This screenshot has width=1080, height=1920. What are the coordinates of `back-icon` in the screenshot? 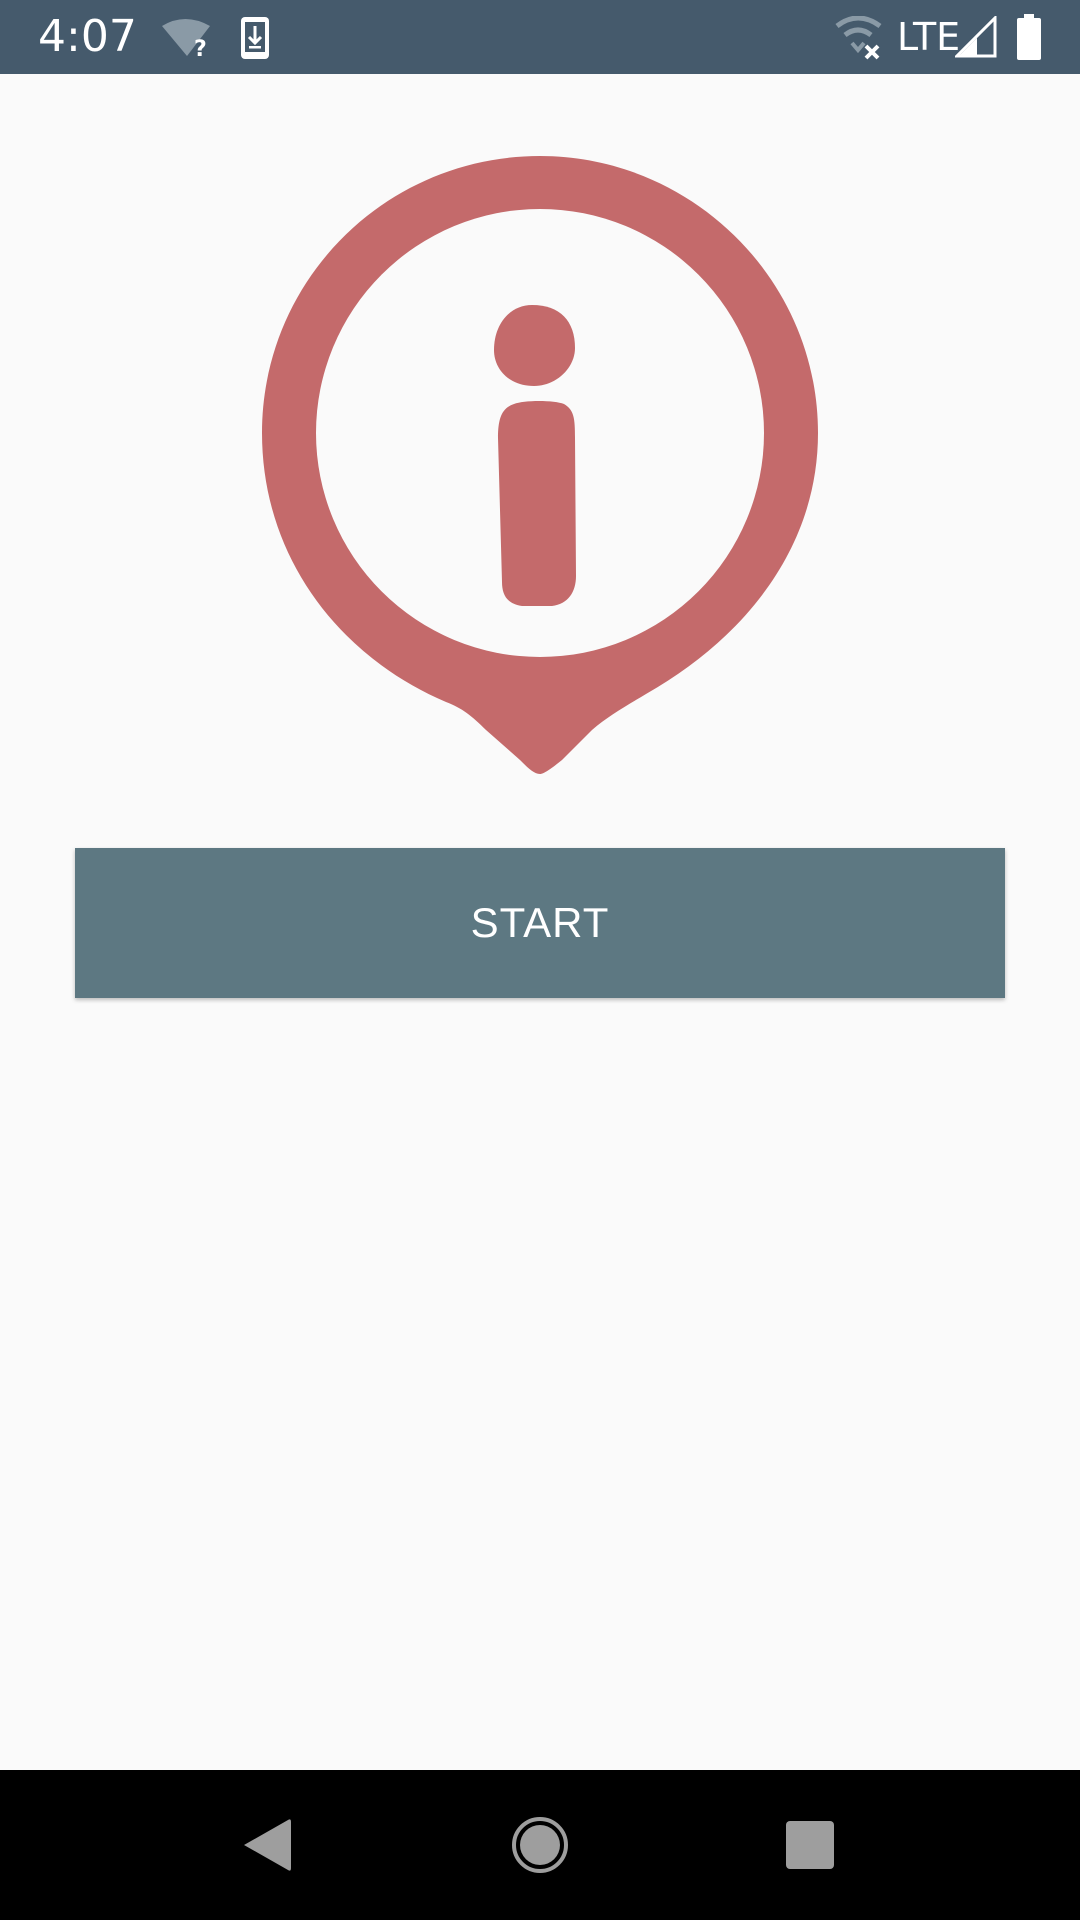 It's located at (267, 1845).